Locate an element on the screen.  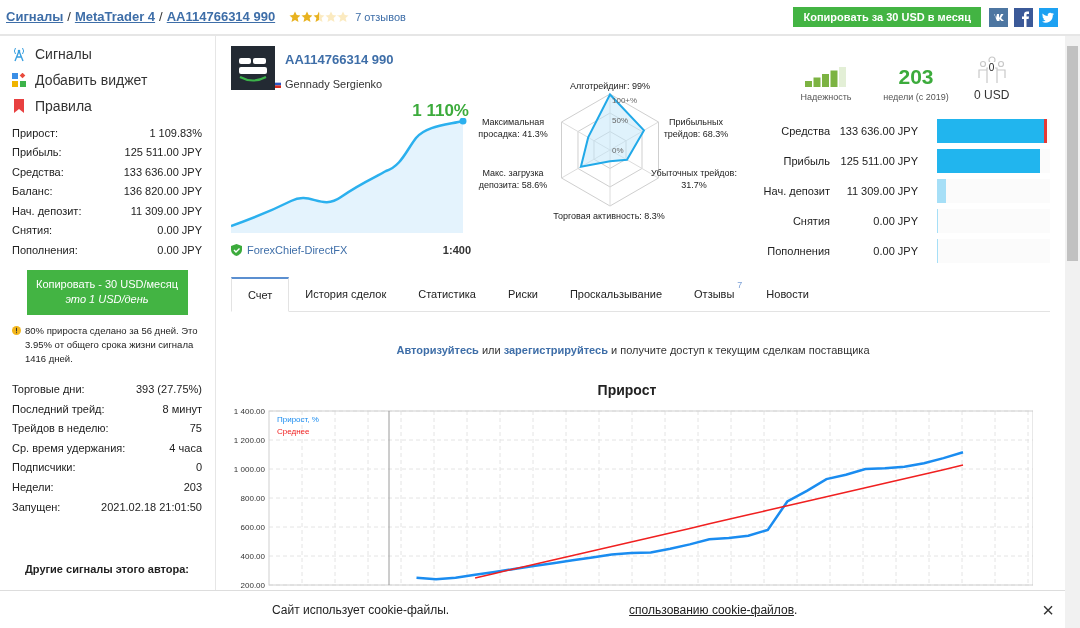
stat-label: Торговые дни: is located at coordinates (48, 390).